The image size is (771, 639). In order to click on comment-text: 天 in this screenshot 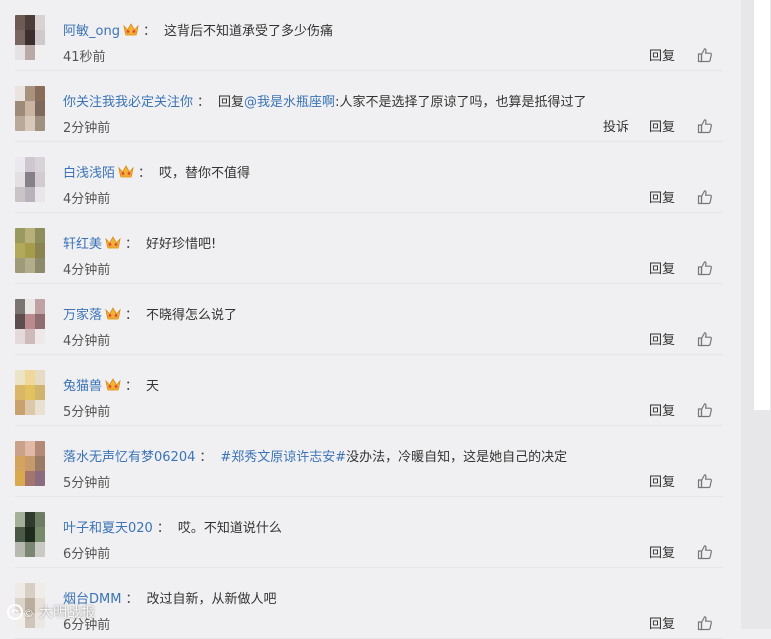, I will do `click(153, 386)`.